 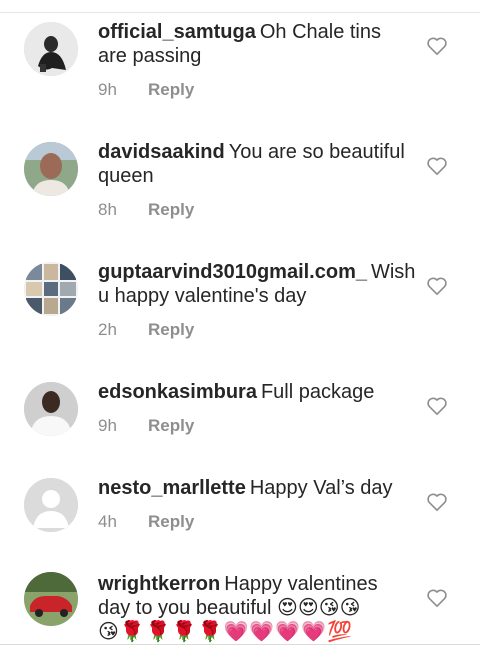 I want to click on comment-body: Happy Val’s day, so click(x=321, y=488).